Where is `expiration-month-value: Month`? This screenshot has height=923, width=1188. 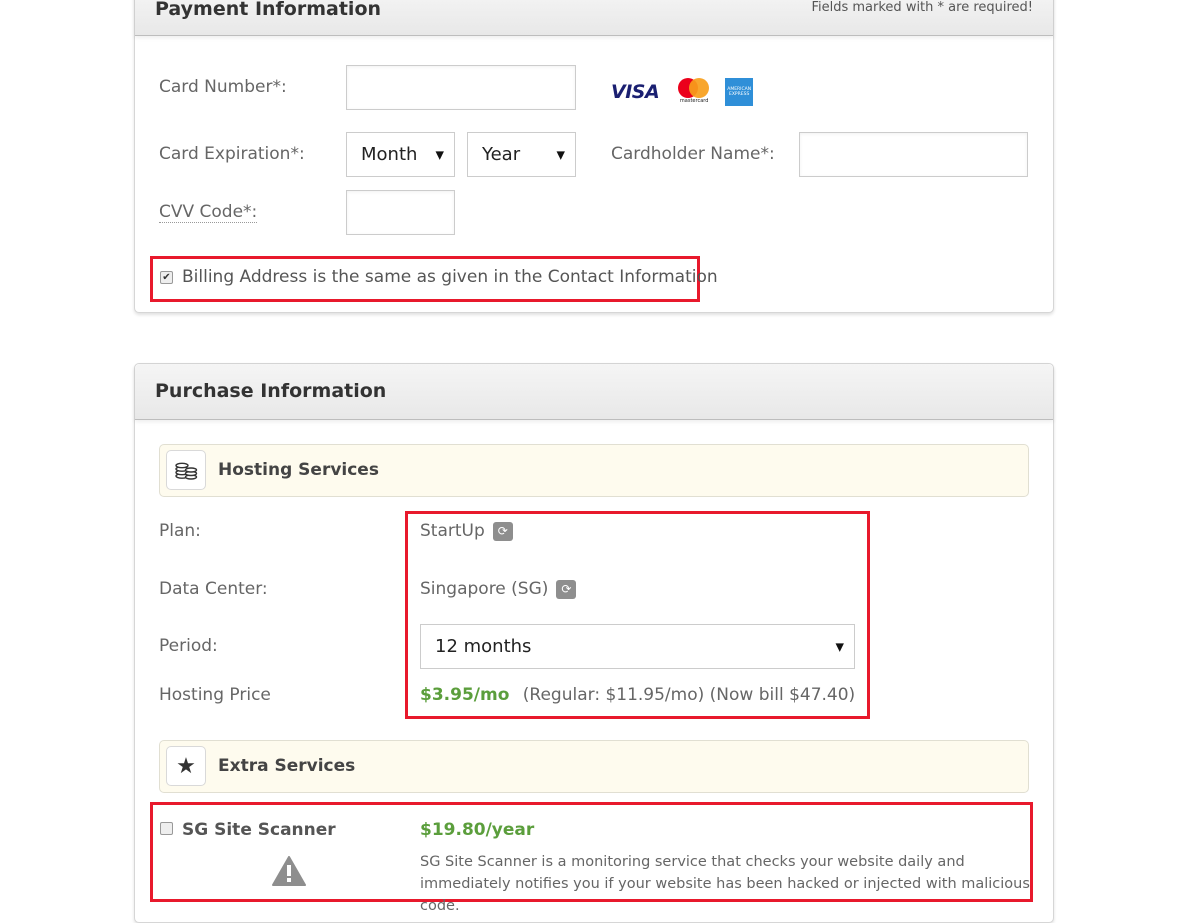
expiration-month-value: Month is located at coordinates (389, 154).